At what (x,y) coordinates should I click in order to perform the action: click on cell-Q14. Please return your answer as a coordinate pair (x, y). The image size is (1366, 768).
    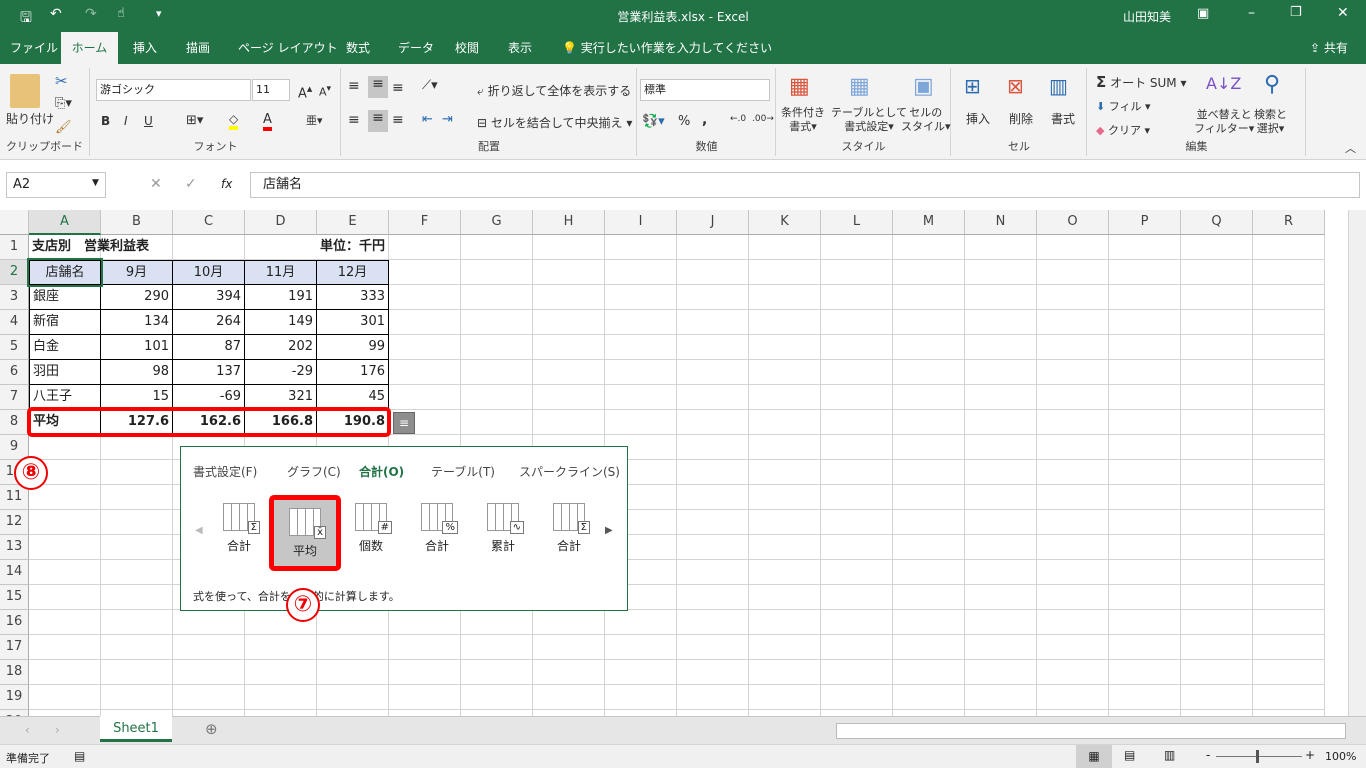
    Looking at the image, I should click on (1217, 572).